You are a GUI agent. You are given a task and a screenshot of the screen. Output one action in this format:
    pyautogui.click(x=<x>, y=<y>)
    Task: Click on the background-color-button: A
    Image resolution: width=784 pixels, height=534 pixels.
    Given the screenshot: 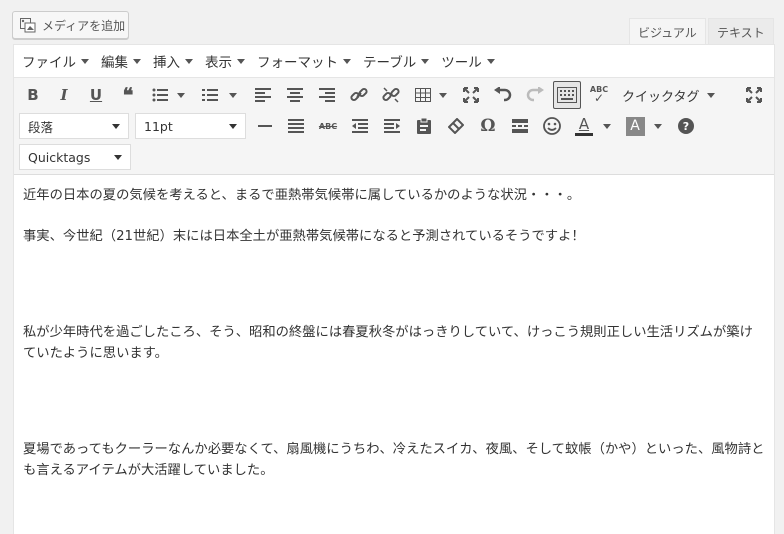 What is the action you would take?
    pyautogui.click(x=635, y=126)
    